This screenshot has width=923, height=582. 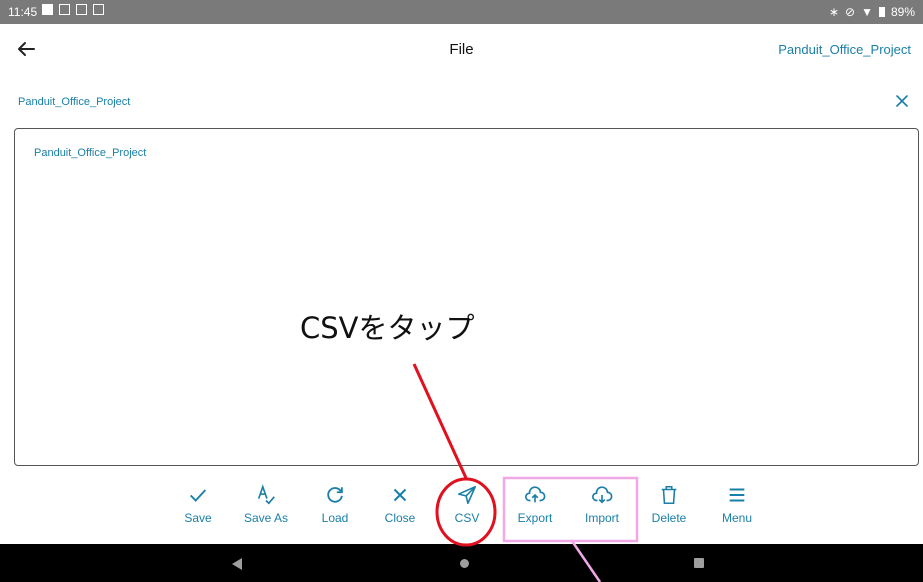 I want to click on window-notification-icon, so click(x=81, y=9).